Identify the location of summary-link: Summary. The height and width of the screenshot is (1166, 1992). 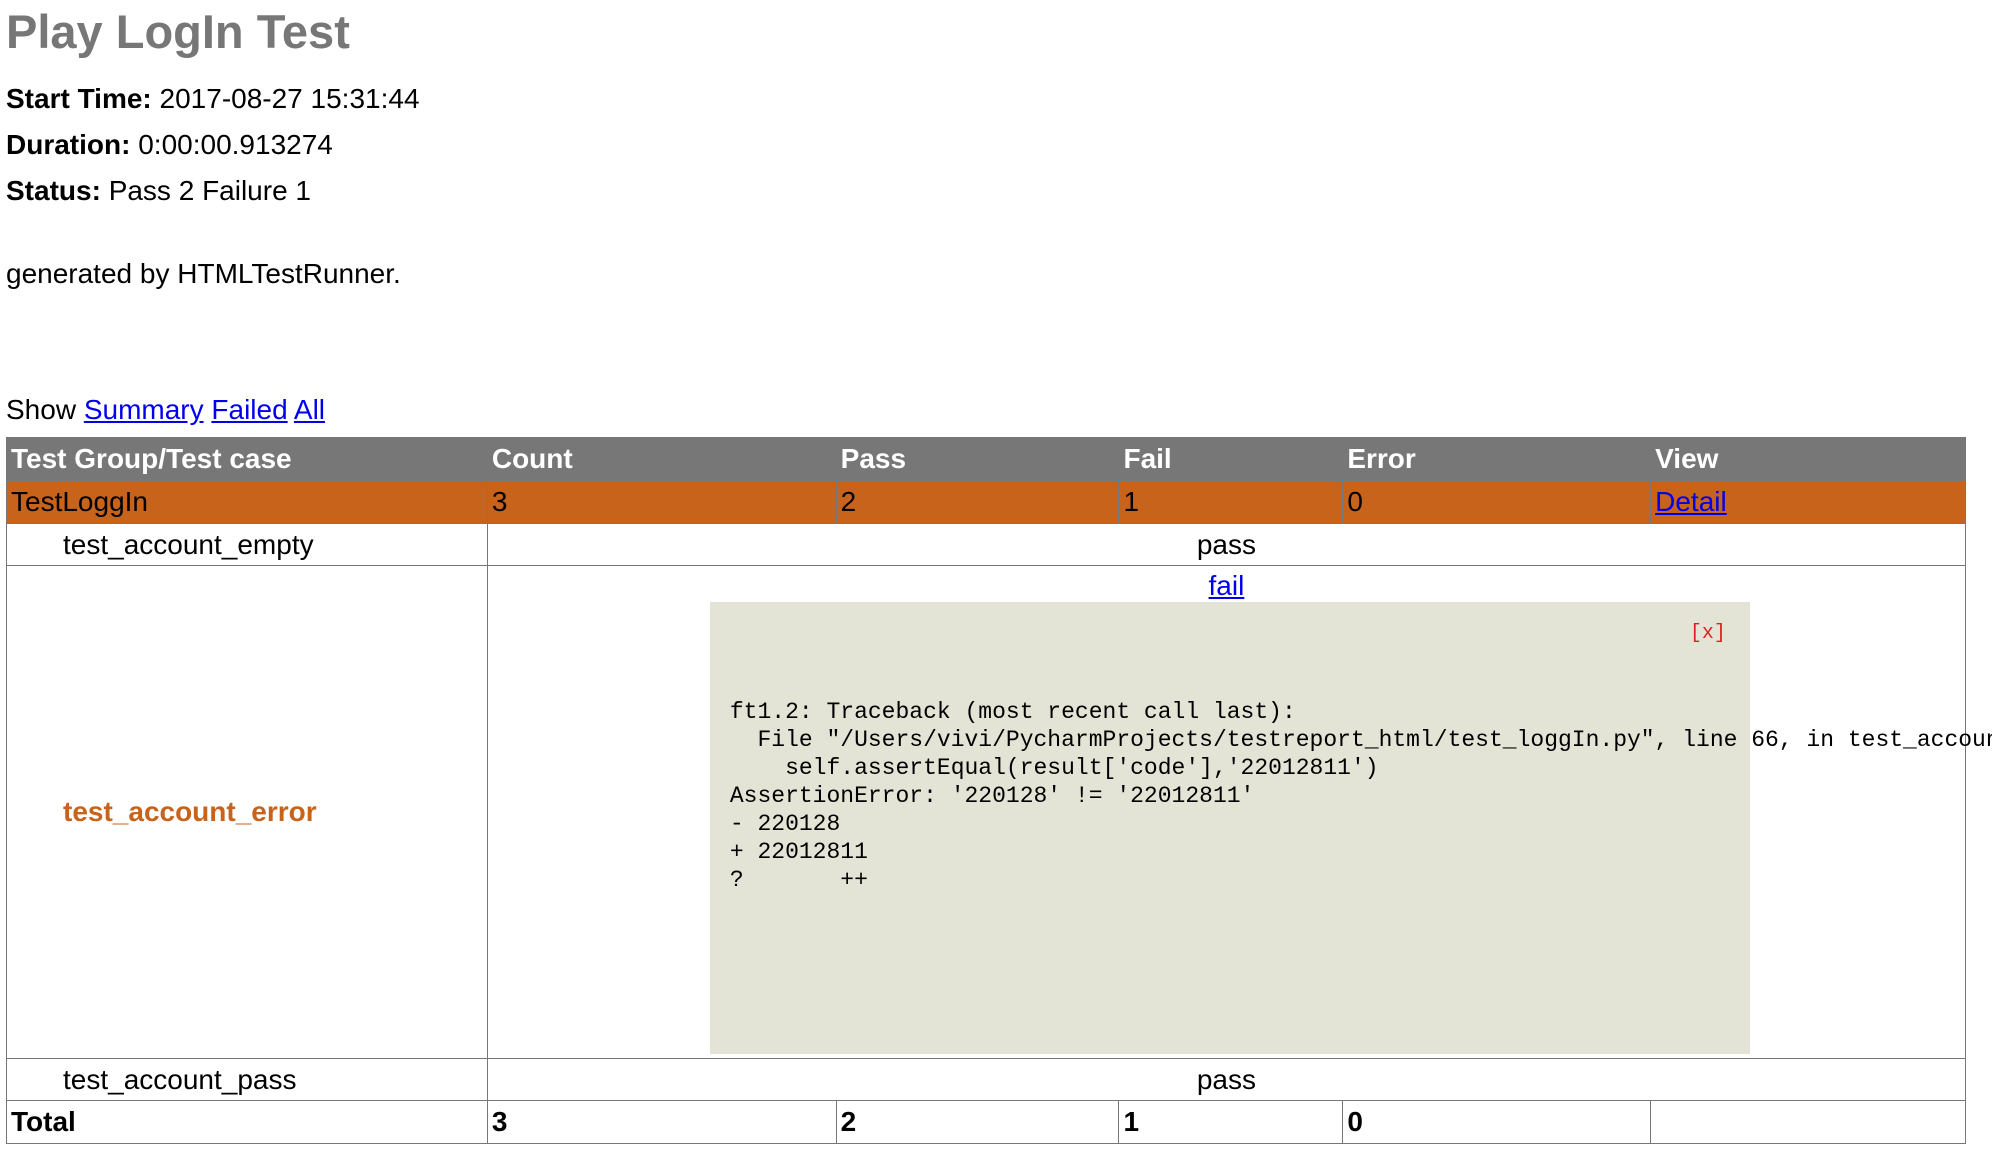
(144, 409).